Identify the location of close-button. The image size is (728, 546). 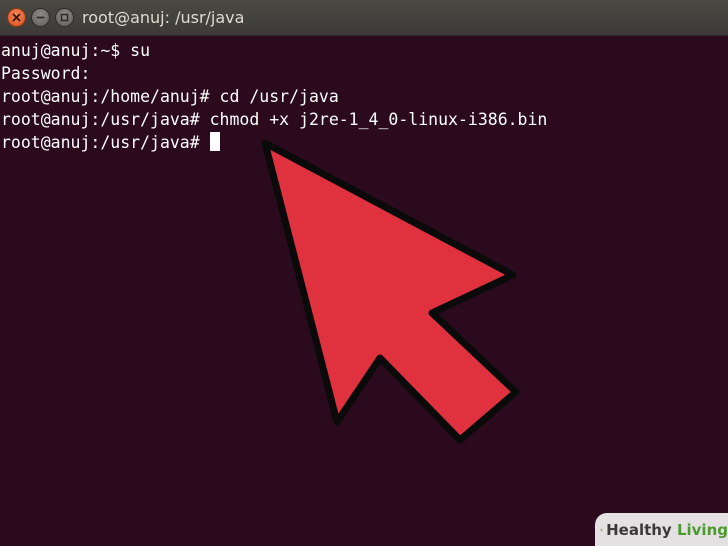
(16, 17).